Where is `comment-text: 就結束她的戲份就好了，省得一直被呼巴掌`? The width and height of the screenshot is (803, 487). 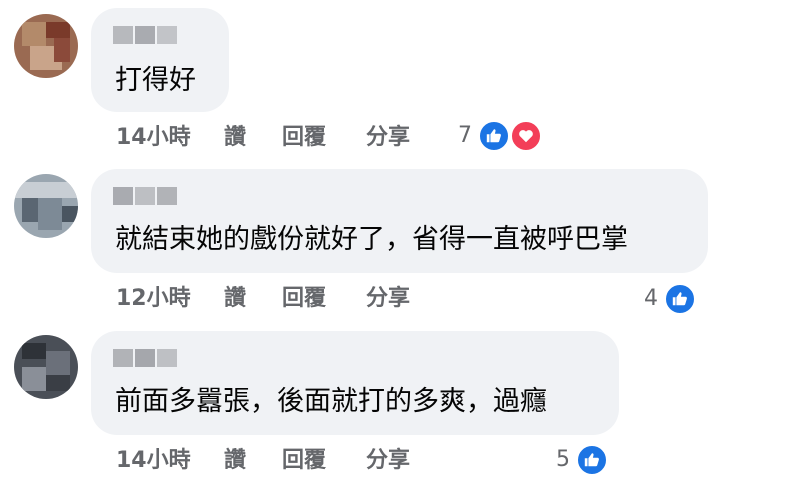 comment-text: 就結束她的戲份就好了，省得一直被呼巴掌 is located at coordinates (371, 239).